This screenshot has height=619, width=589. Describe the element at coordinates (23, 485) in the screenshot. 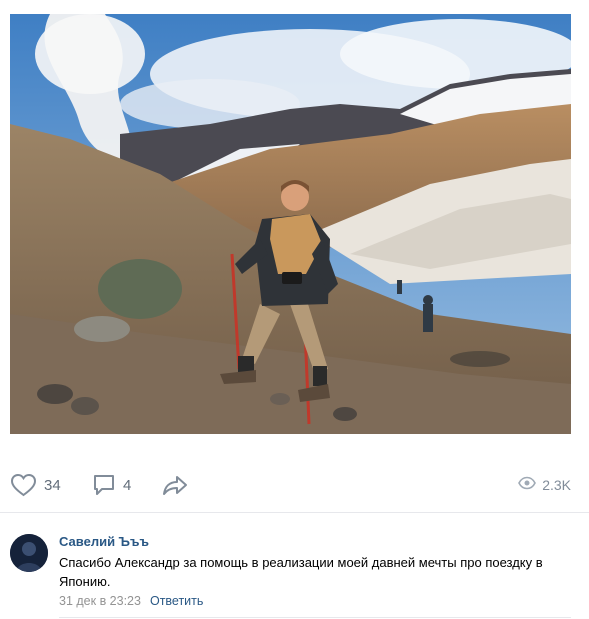

I see `heart-icon` at that location.